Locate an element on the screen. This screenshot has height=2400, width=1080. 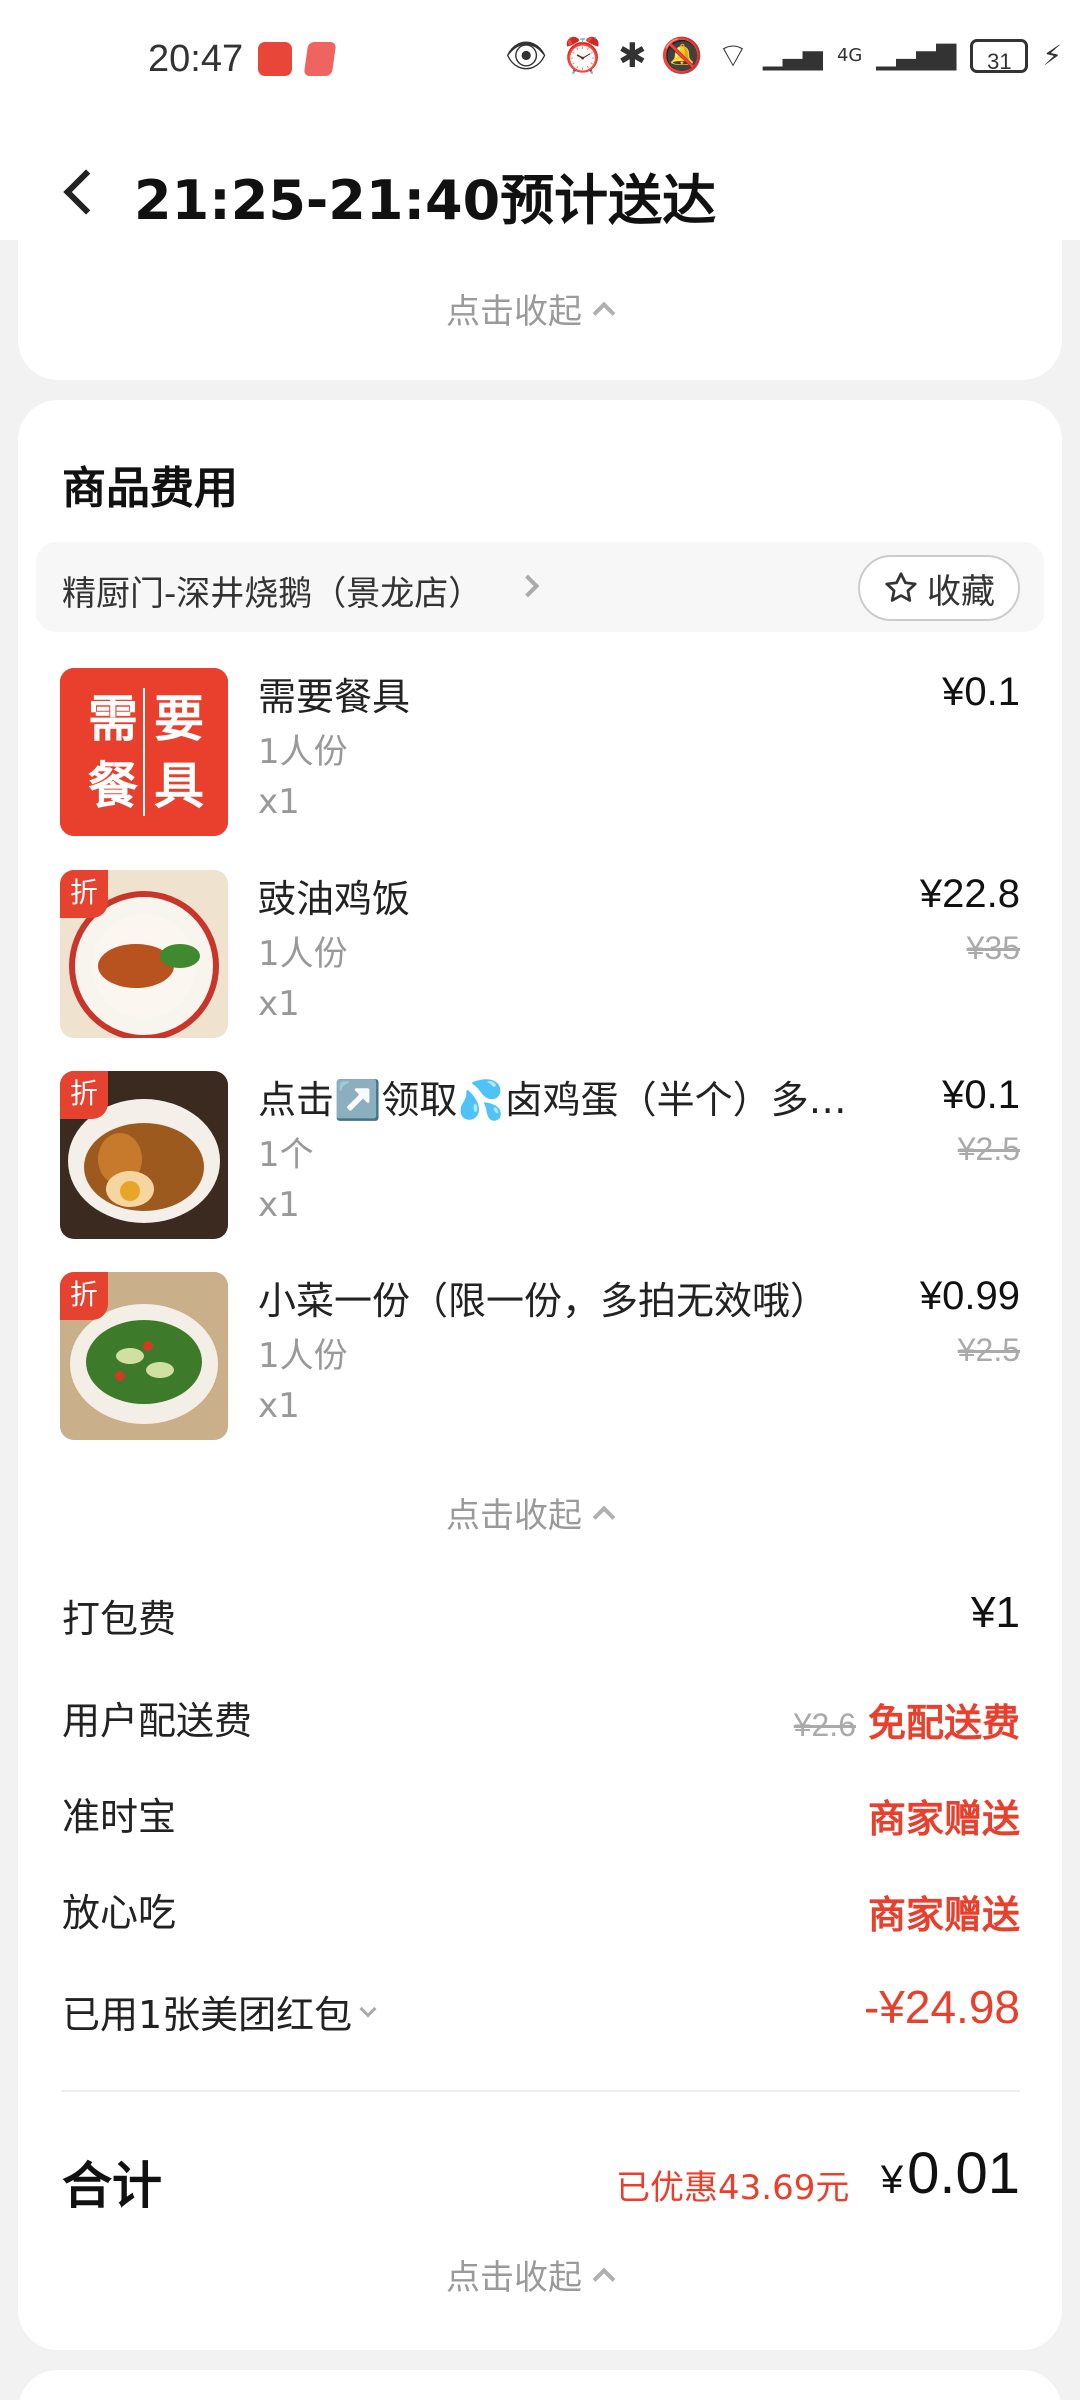
favorite-button: 收藏 is located at coordinates (939, 588).